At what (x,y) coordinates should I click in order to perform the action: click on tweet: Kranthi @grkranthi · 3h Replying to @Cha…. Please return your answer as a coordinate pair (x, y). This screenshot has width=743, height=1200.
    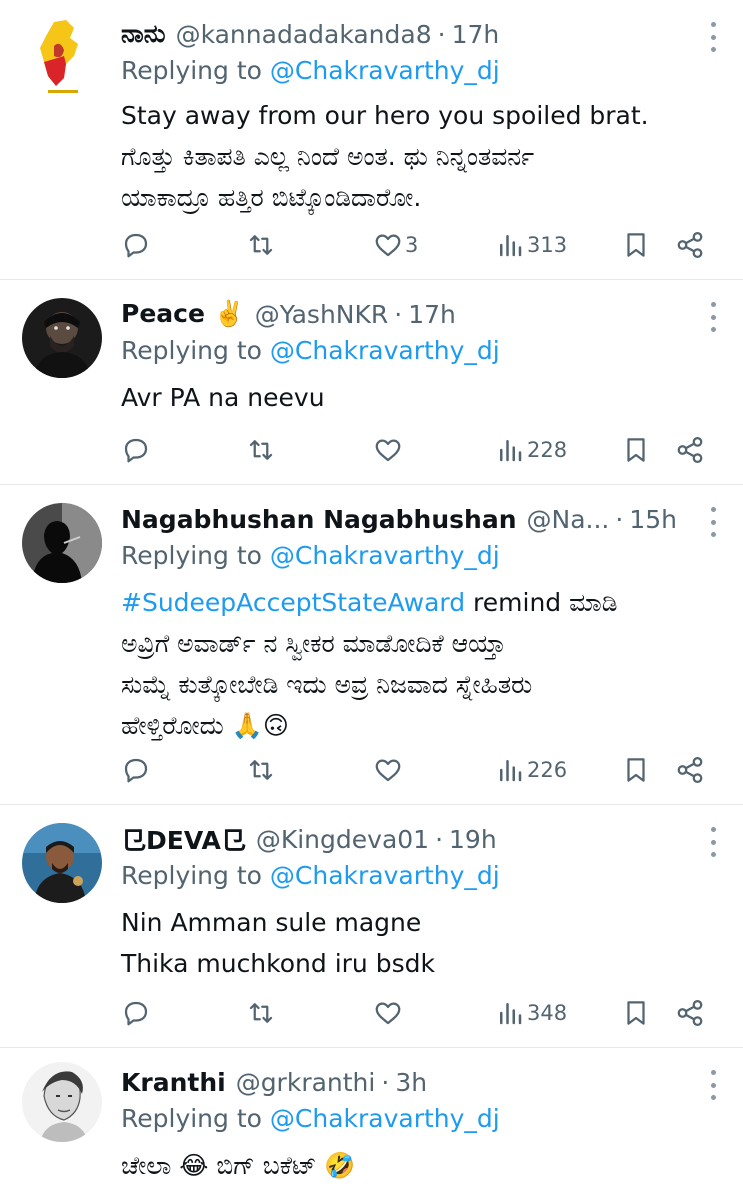
    Looking at the image, I should click on (371, 1124).